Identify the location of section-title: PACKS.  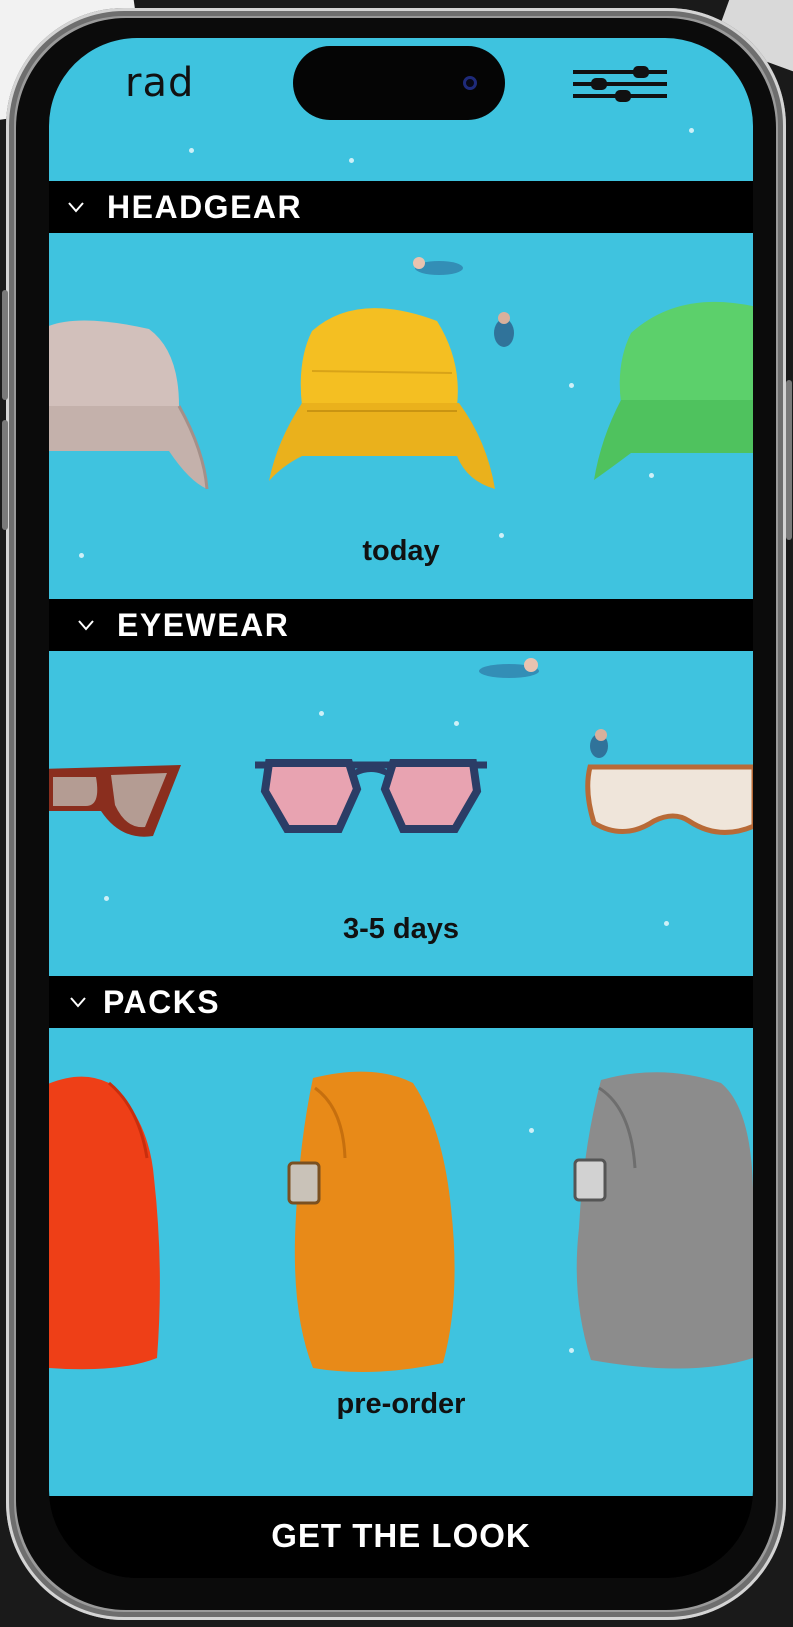
(162, 1001).